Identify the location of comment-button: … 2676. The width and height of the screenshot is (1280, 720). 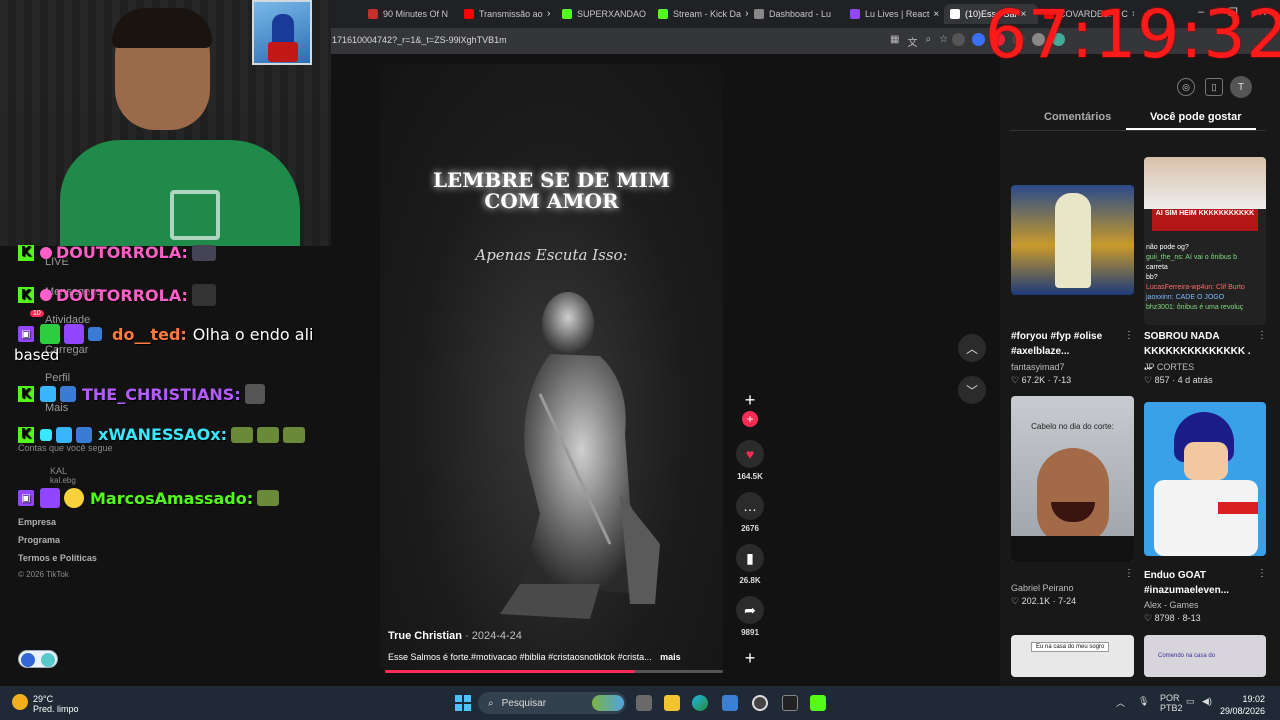
(750, 512).